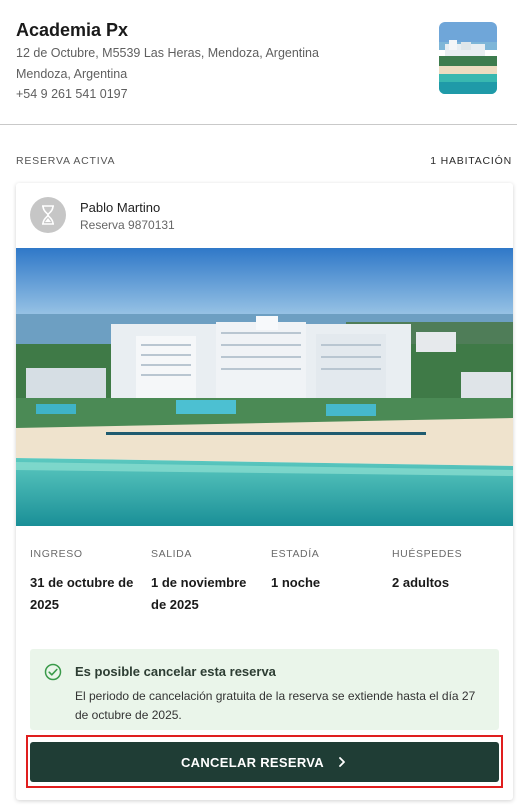  What do you see at coordinates (252, 762) in the screenshot?
I see `cancel-button-label: CANCELAR RESERVA` at bounding box center [252, 762].